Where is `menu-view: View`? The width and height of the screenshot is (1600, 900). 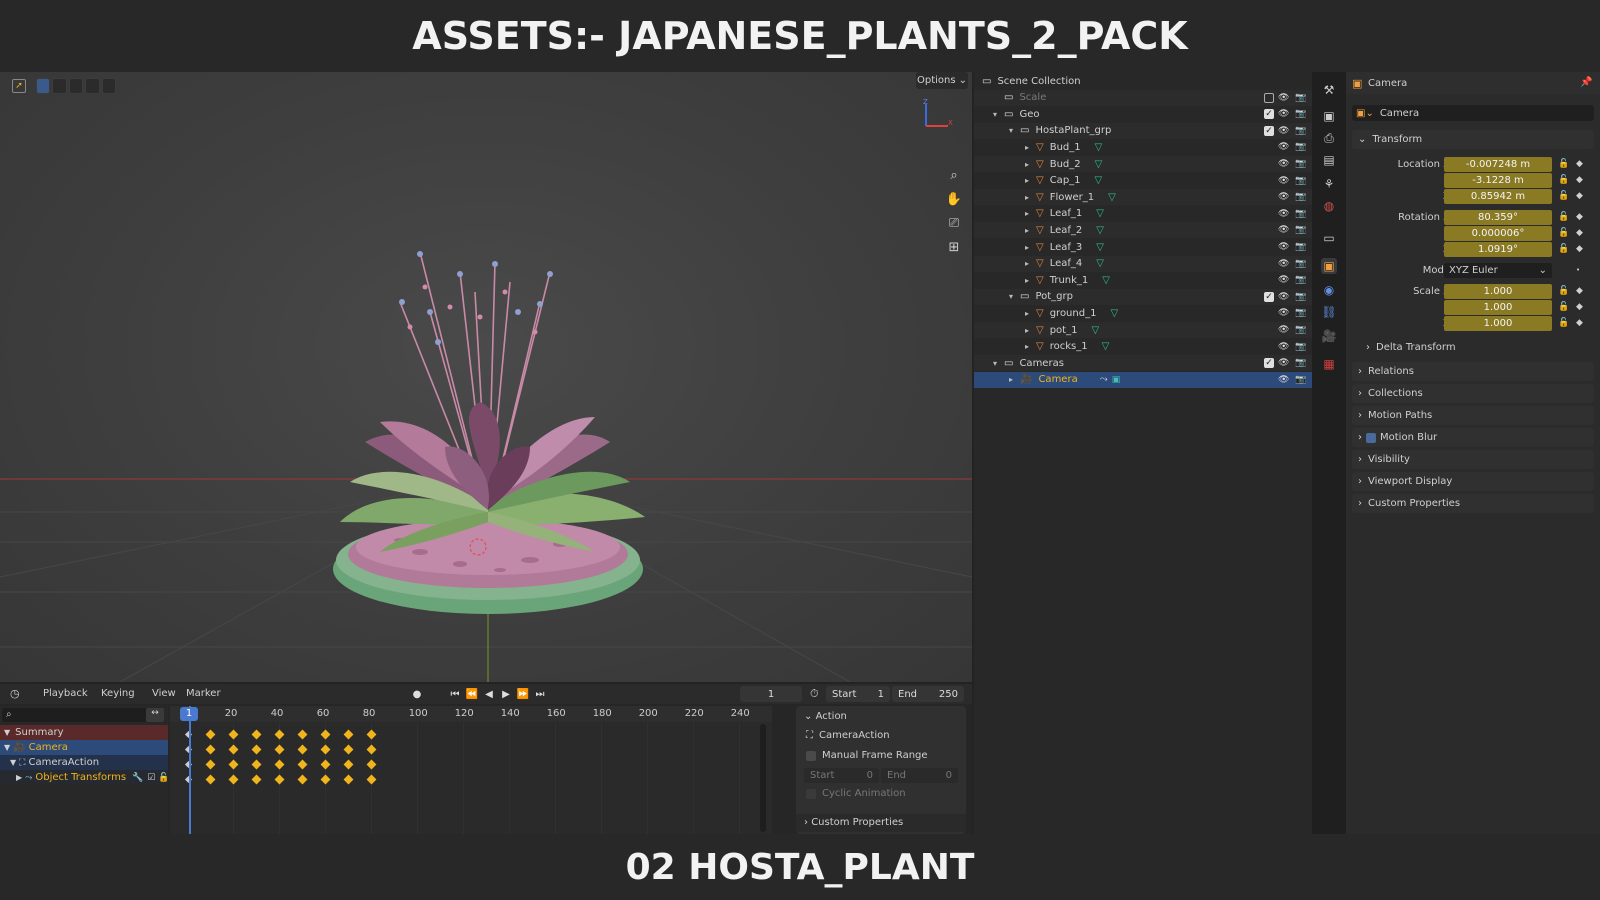
menu-view: View is located at coordinates (164, 693).